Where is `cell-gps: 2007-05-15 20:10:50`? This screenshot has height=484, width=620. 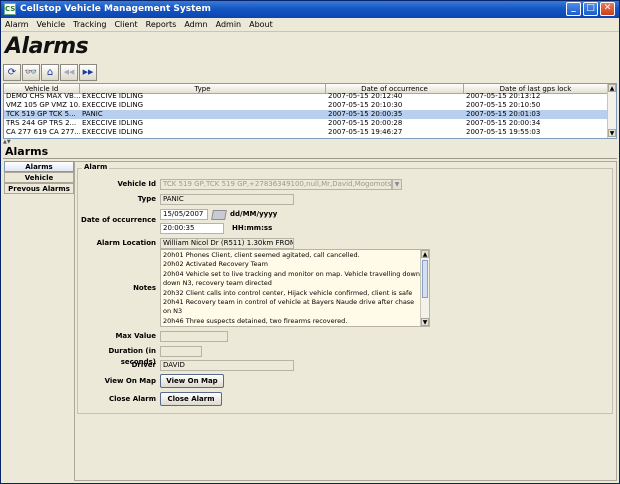
cell-gps: 2007-05-15 20:10:50 is located at coordinates (503, 105).